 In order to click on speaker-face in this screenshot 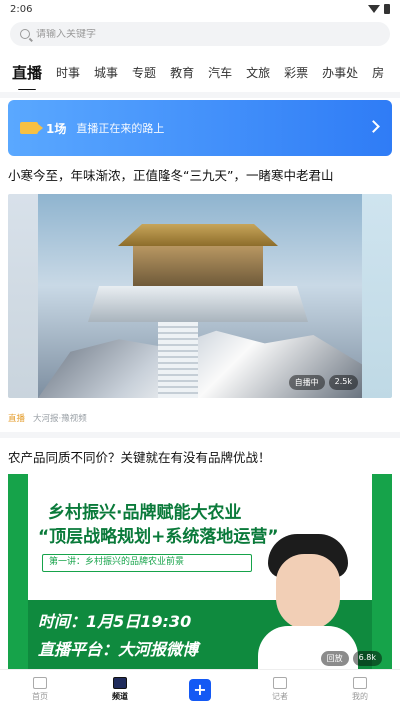, I will do `click(308, 592)`.